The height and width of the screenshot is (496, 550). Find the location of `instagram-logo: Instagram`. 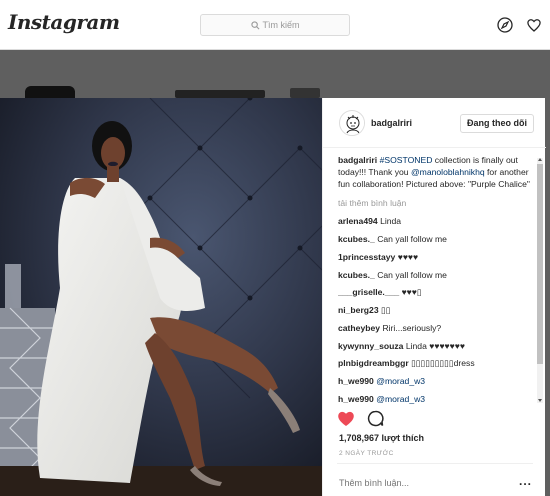

instagram-logo: Instagram is located at coordinates (64, 22).